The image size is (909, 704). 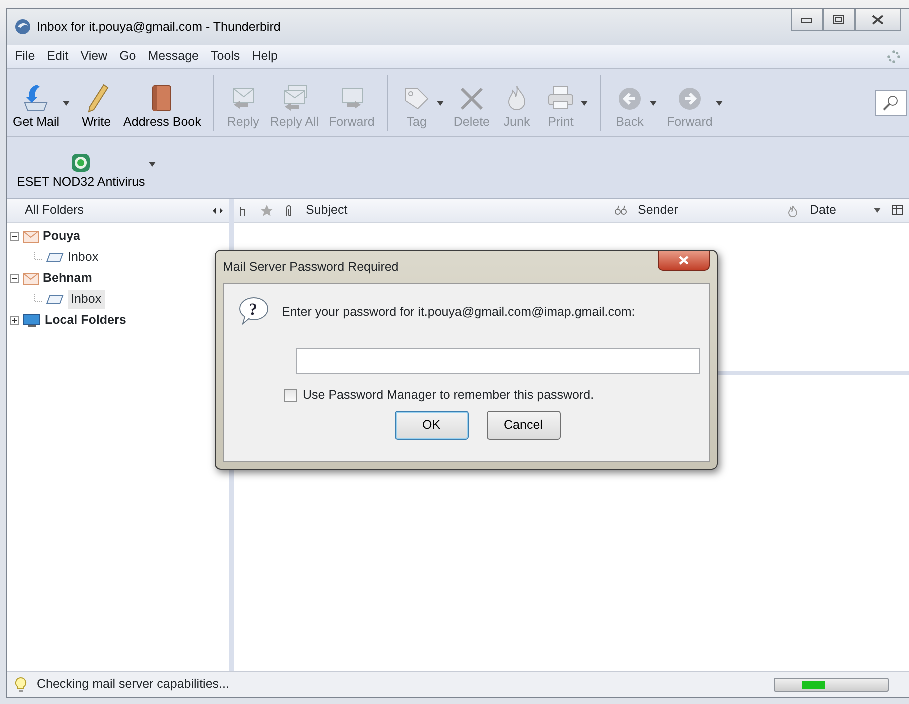 I want to click on menu-item: View, so click(x=94, y=56).